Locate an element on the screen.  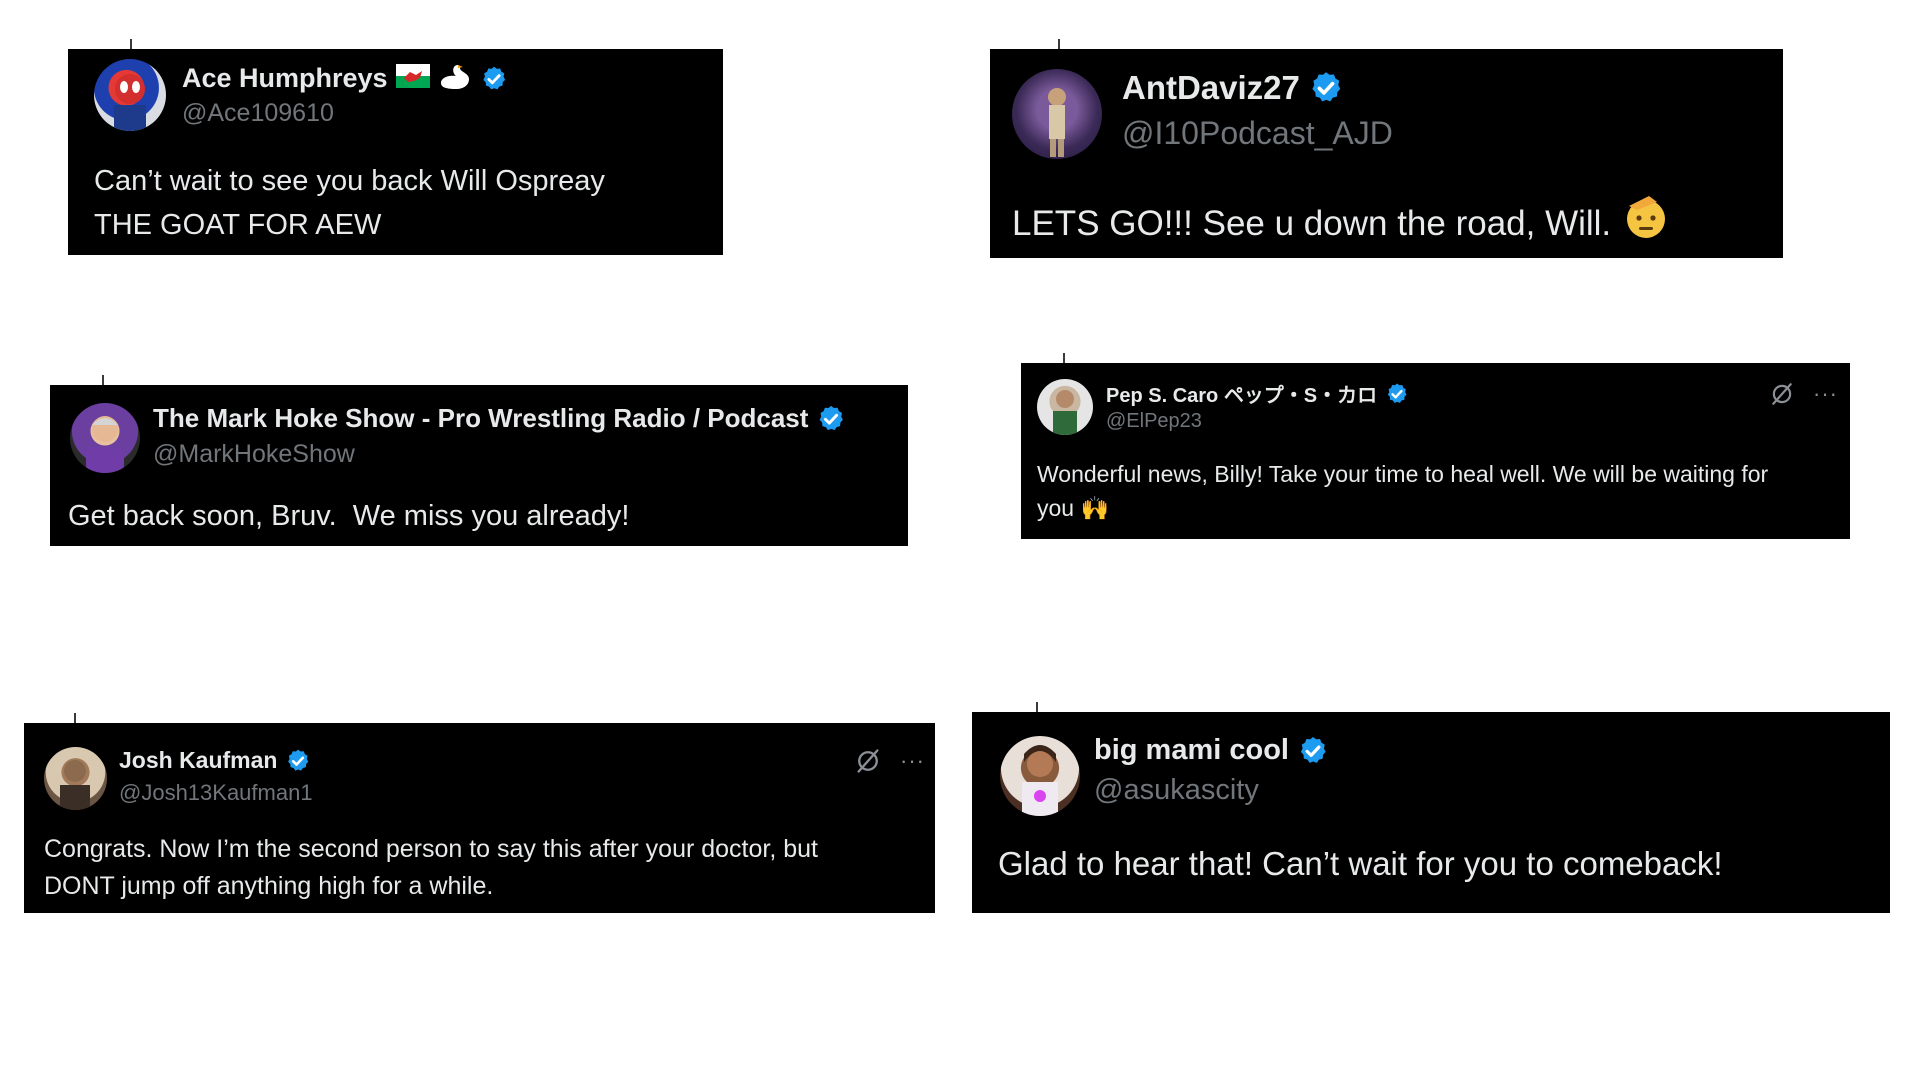
handle: @ElPep23 is located at coordinates (1154, 421).